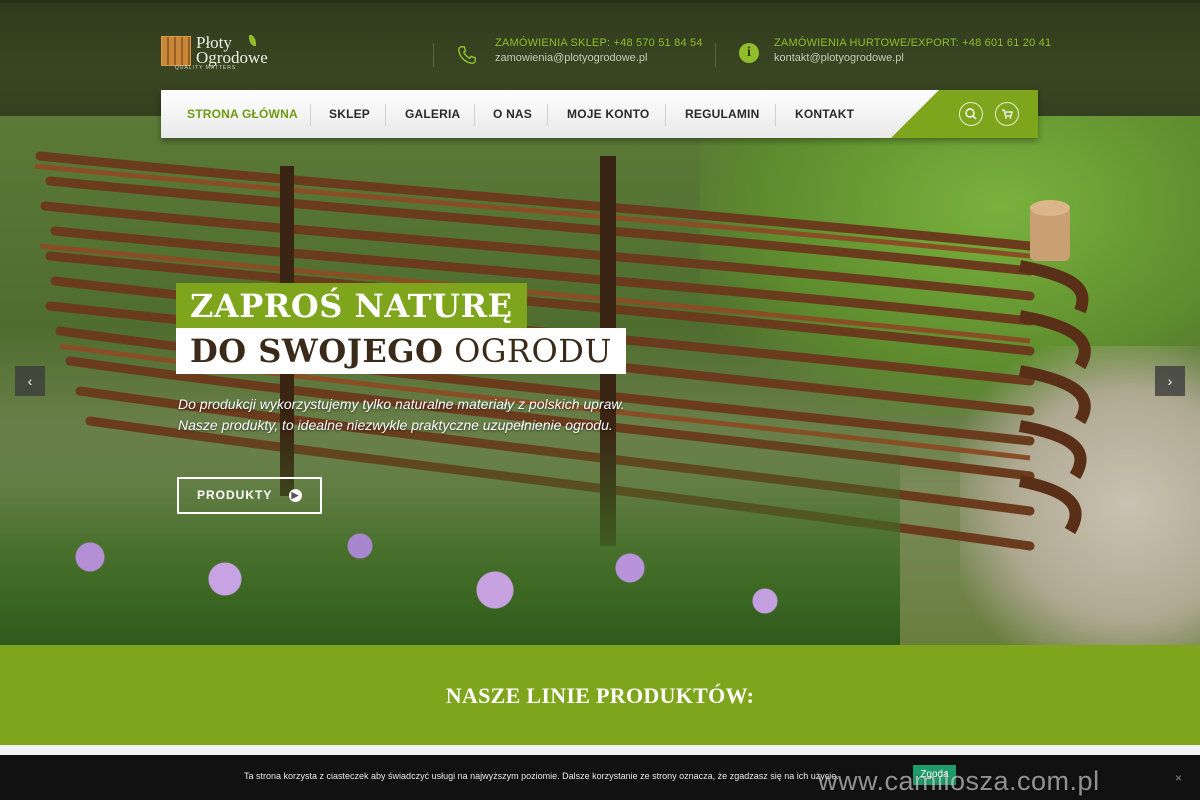  Describe the element at coordinates (608, 114) in the screenshot. I see `nav-item-account: MOJE KONTO` at that location.